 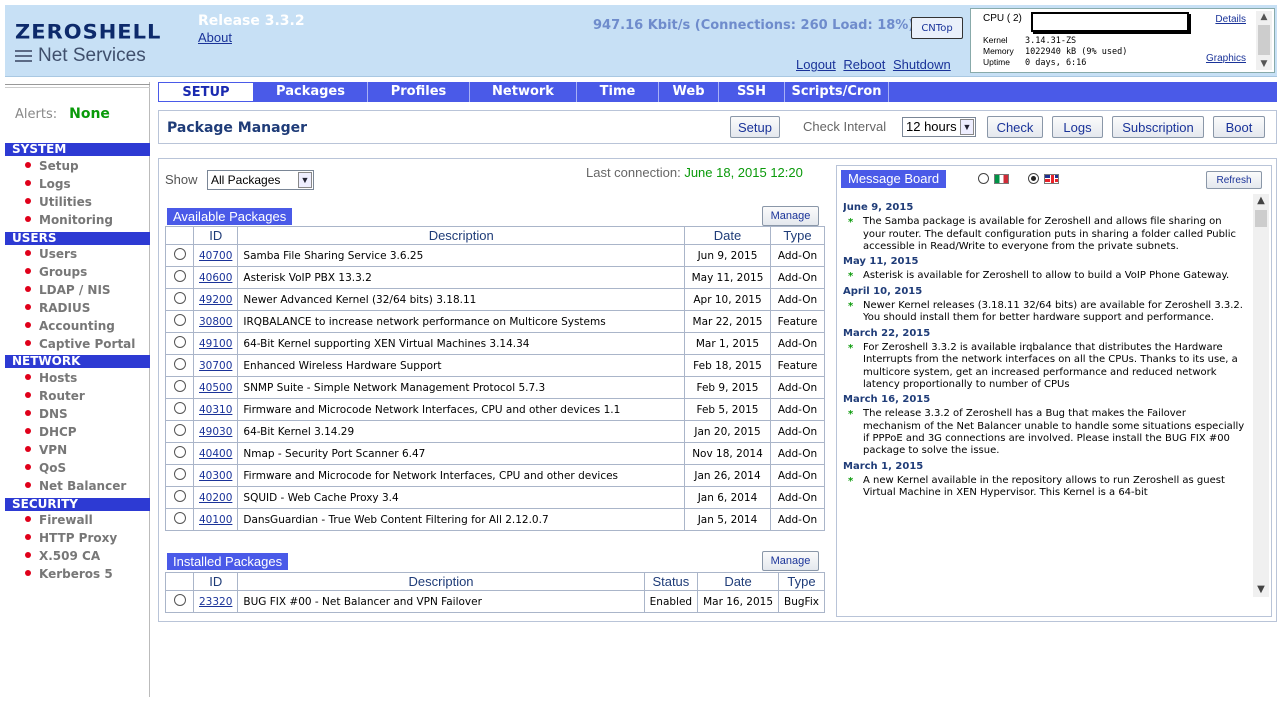 I want to click on message-board-scrollbar: ▲ ▼, so click(x=1261, y=395).